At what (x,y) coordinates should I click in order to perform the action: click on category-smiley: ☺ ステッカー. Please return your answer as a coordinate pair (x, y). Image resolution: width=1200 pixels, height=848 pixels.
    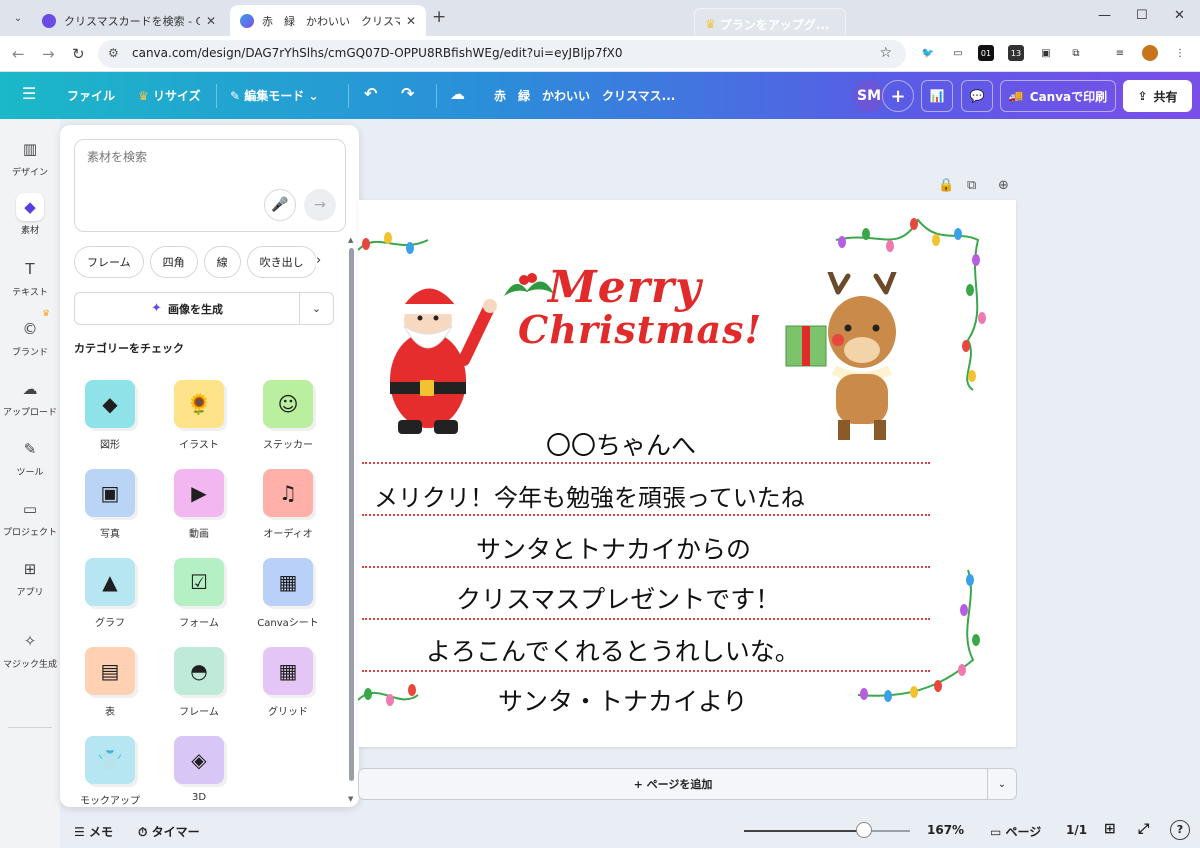
    Looking at the image, I should click on (288, 415).